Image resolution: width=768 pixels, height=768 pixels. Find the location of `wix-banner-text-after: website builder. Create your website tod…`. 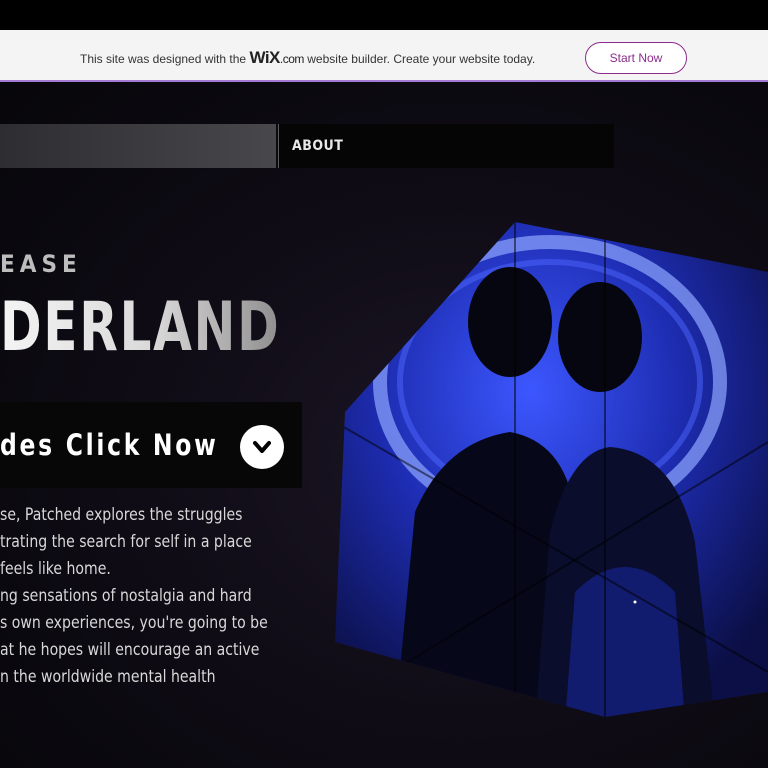

wix-banner-text-after: website builder. Create your website tod… is located at coordinates (421, 59).